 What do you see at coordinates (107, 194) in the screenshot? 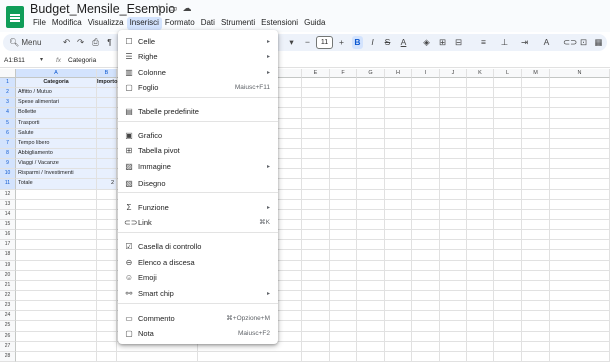
I see `cell-b12` at bounding box center [107, 194].